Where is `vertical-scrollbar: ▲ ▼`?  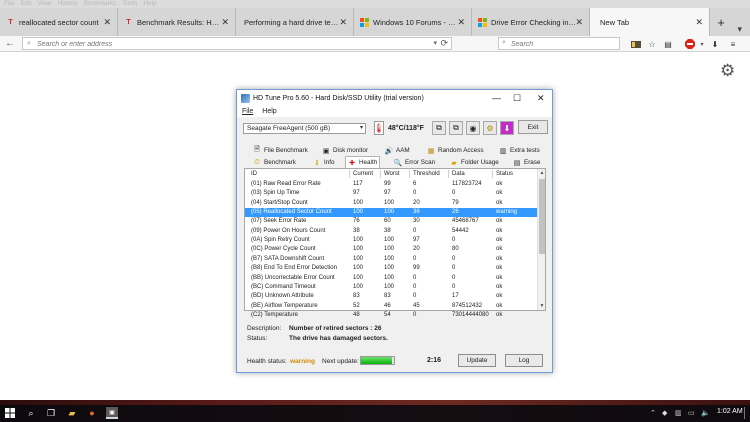
vertical-scrollbar: ▲ ▼ is located at coordinates (541, 239).